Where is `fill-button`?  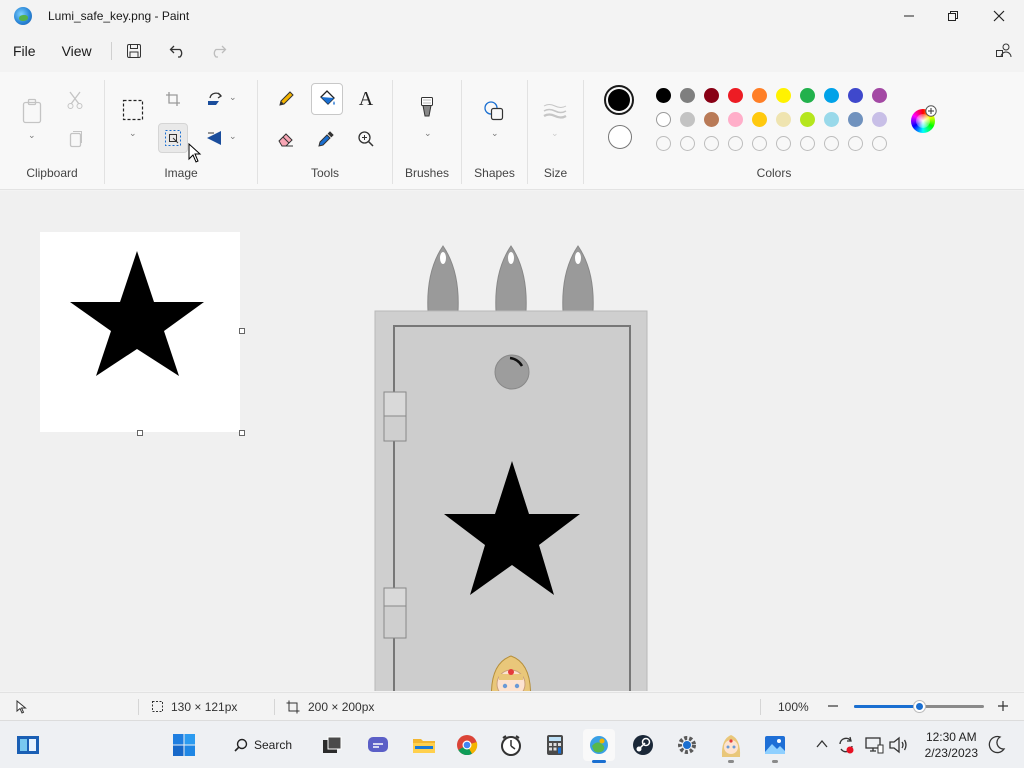
fill-button is located at coordinates (327, 99).